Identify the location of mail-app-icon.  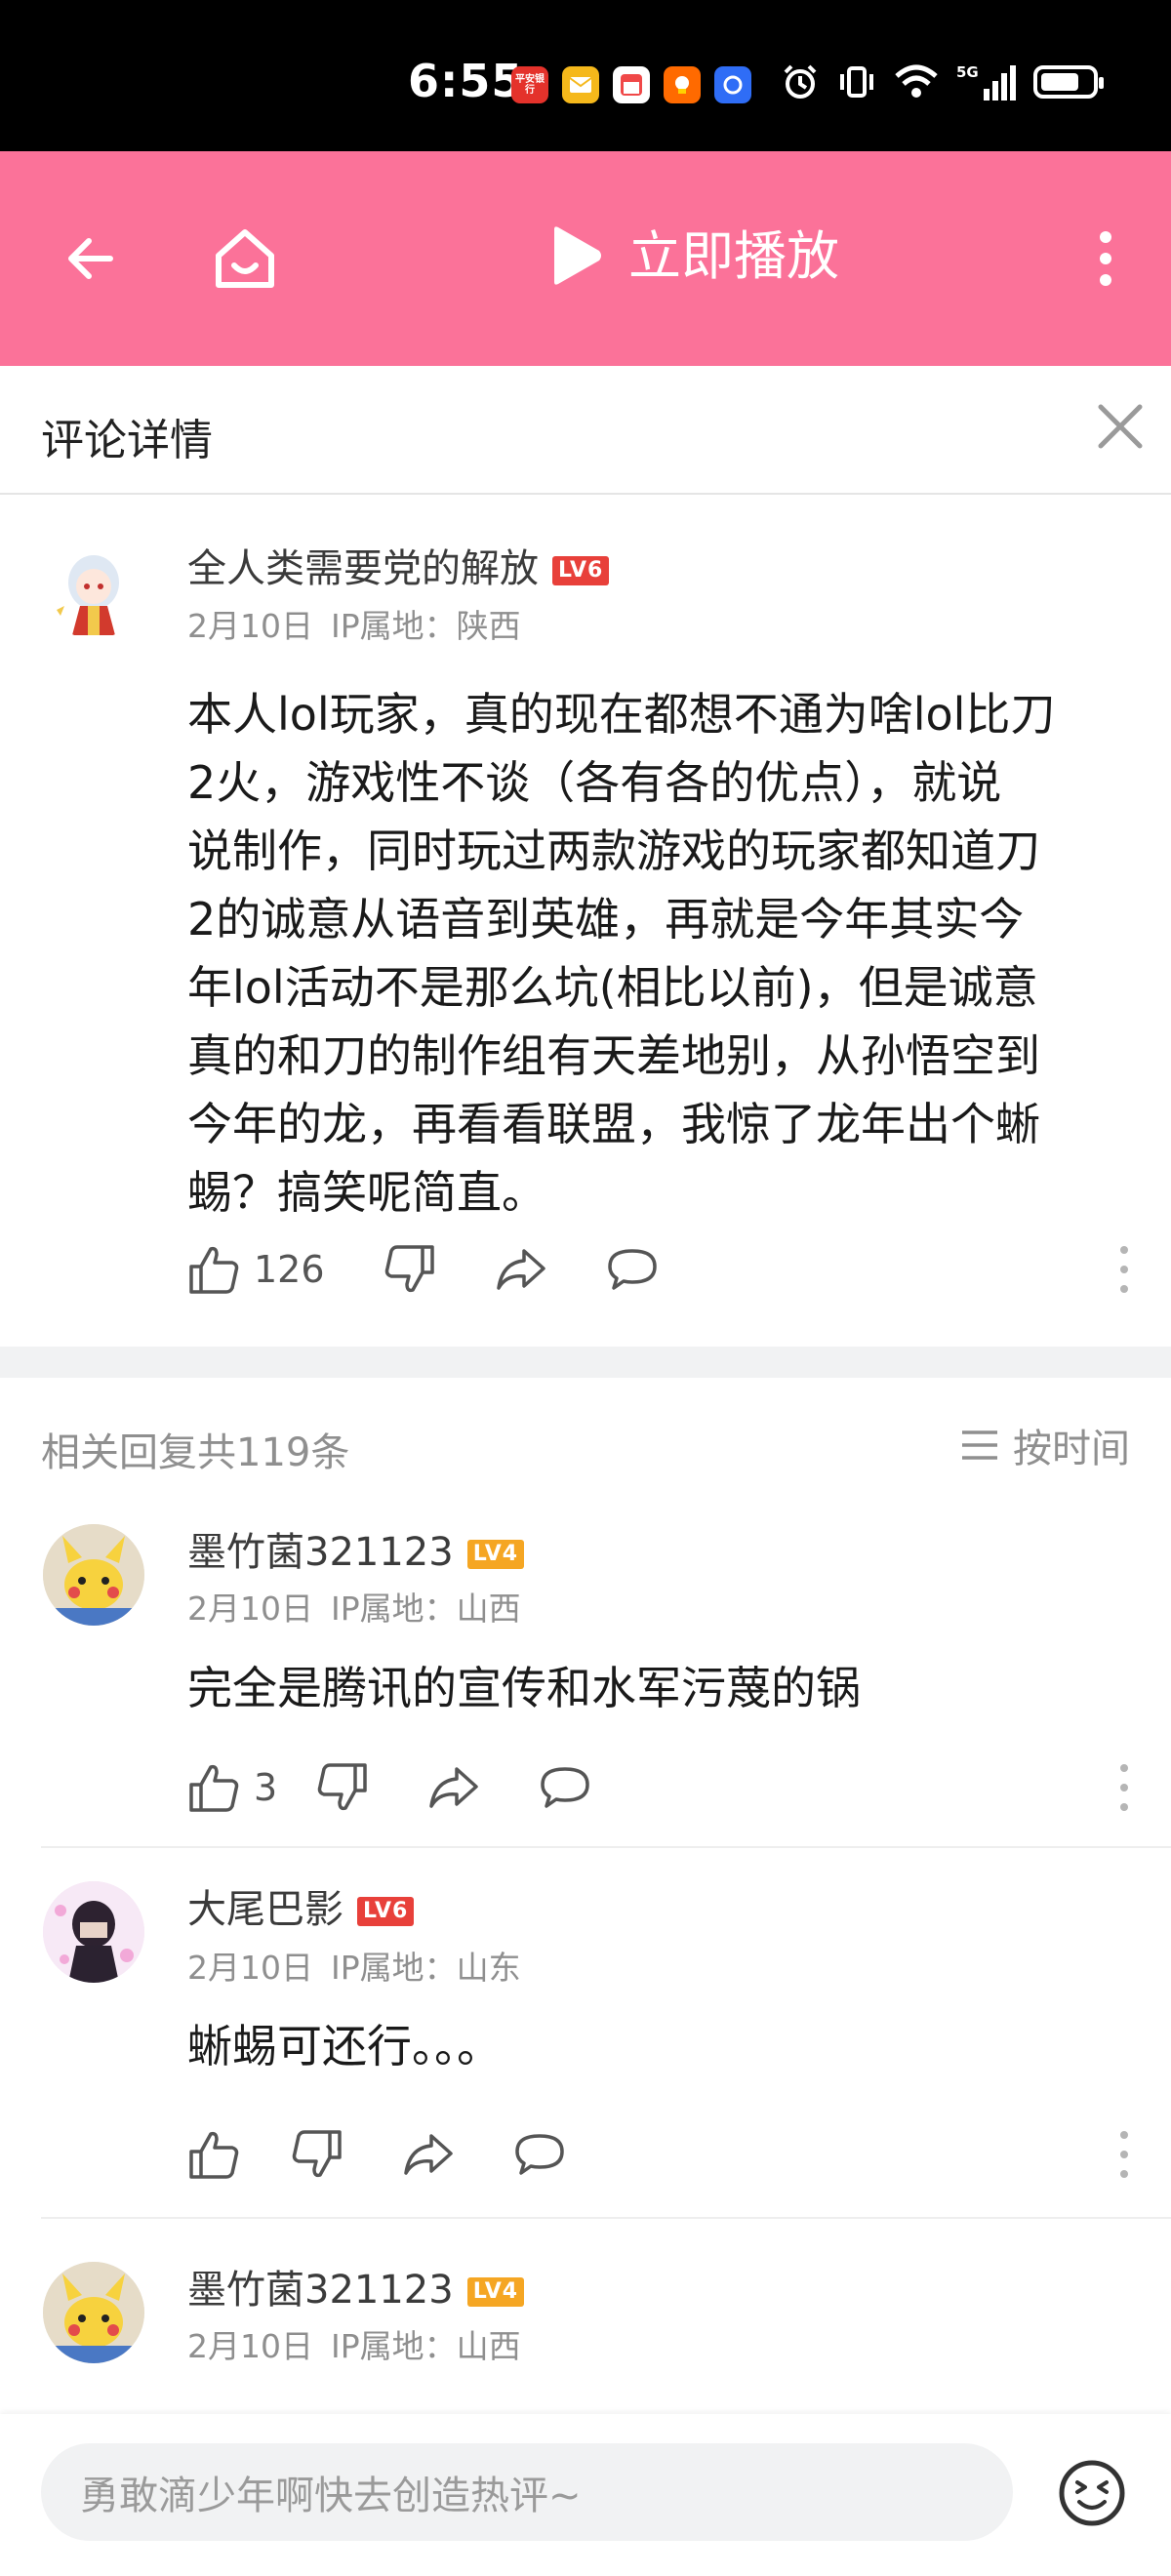
(580, 84).